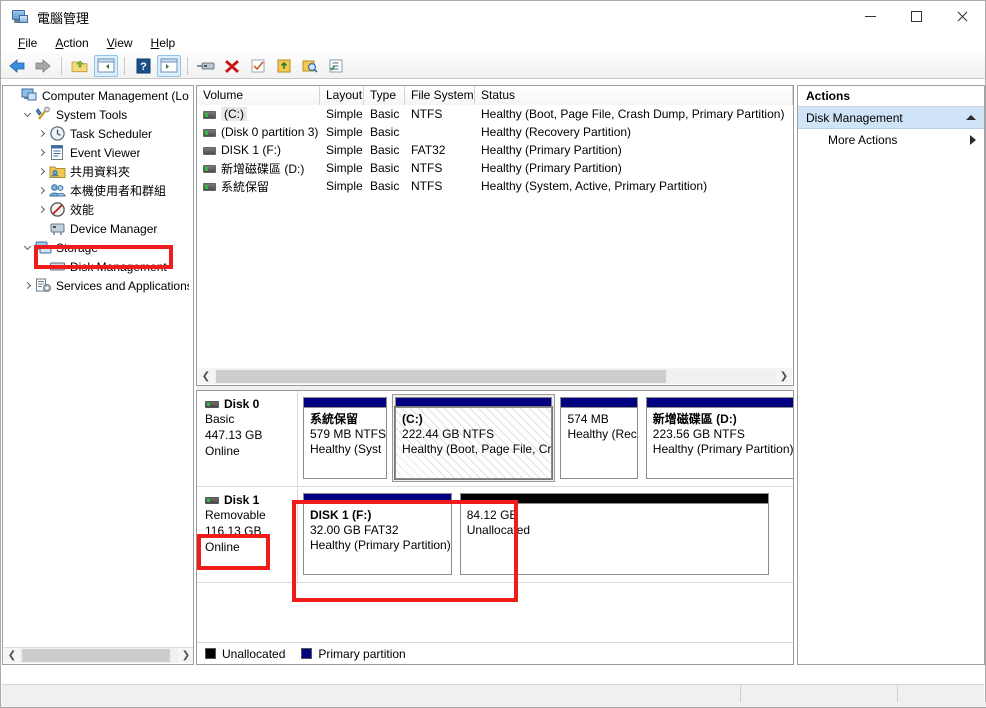 The height and width of the screenshot is (708, 986). I want to click on tree-item-label: Computer Management (Local, so click(115, 95).